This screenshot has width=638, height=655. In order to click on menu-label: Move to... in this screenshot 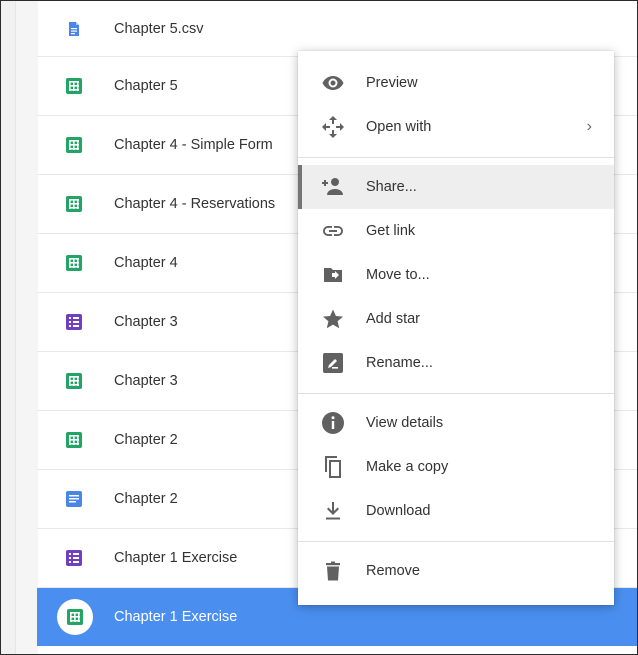, I will do `click(398, 275)`.